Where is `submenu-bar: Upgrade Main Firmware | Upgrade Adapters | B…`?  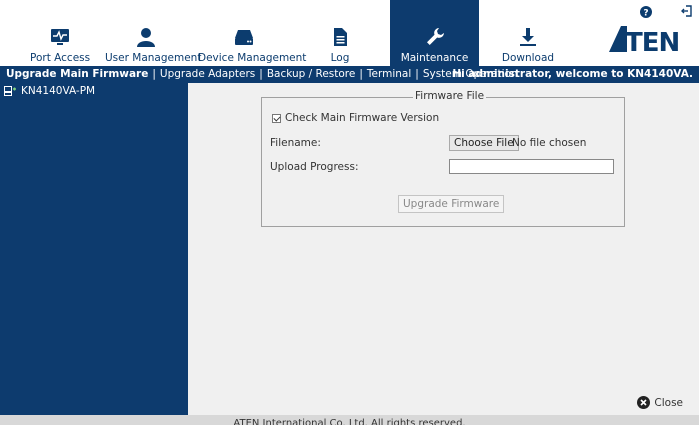 submenu-bar: Upgrade Main Firmware | Upgrade Adapters | B… is located at coordinates (349, 74).